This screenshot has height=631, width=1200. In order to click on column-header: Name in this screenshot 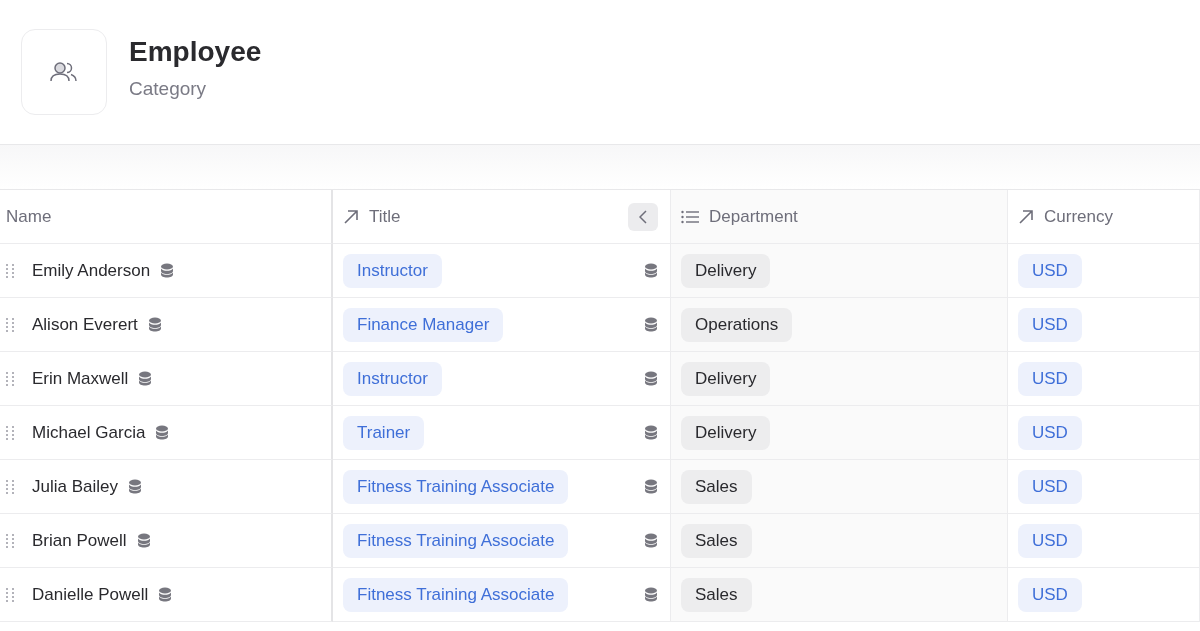, I will do `click(166, 217)`.